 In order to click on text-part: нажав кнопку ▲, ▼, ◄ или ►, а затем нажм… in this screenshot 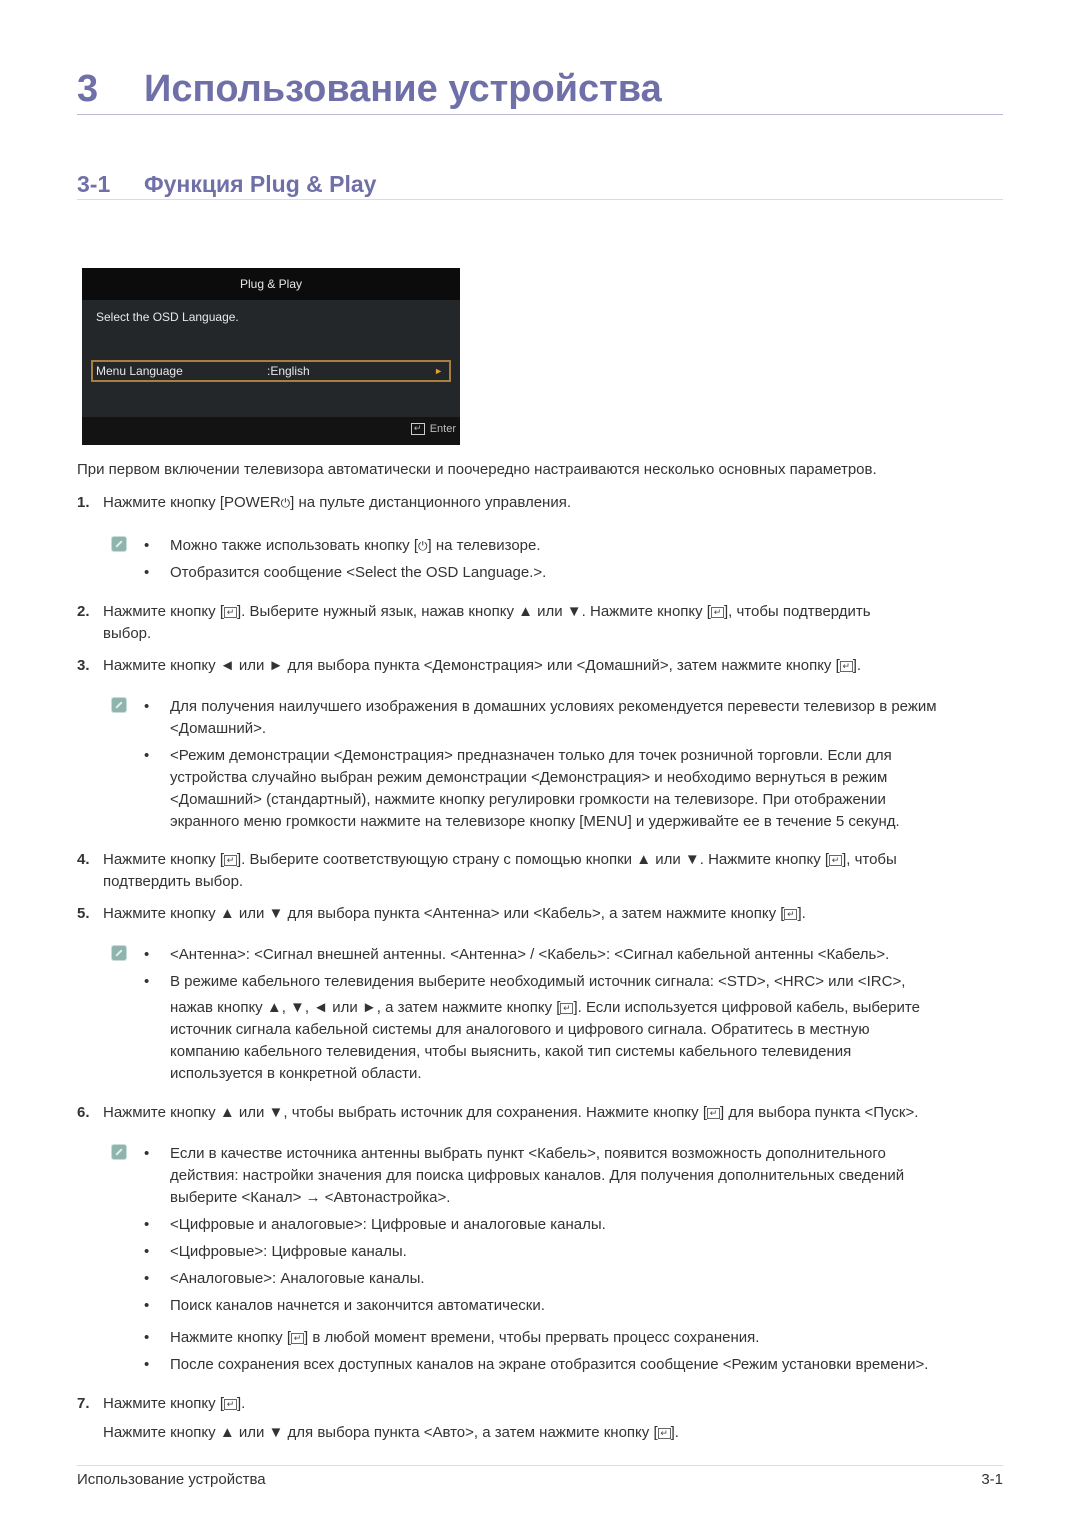, I will do `click(365, 1007)`.